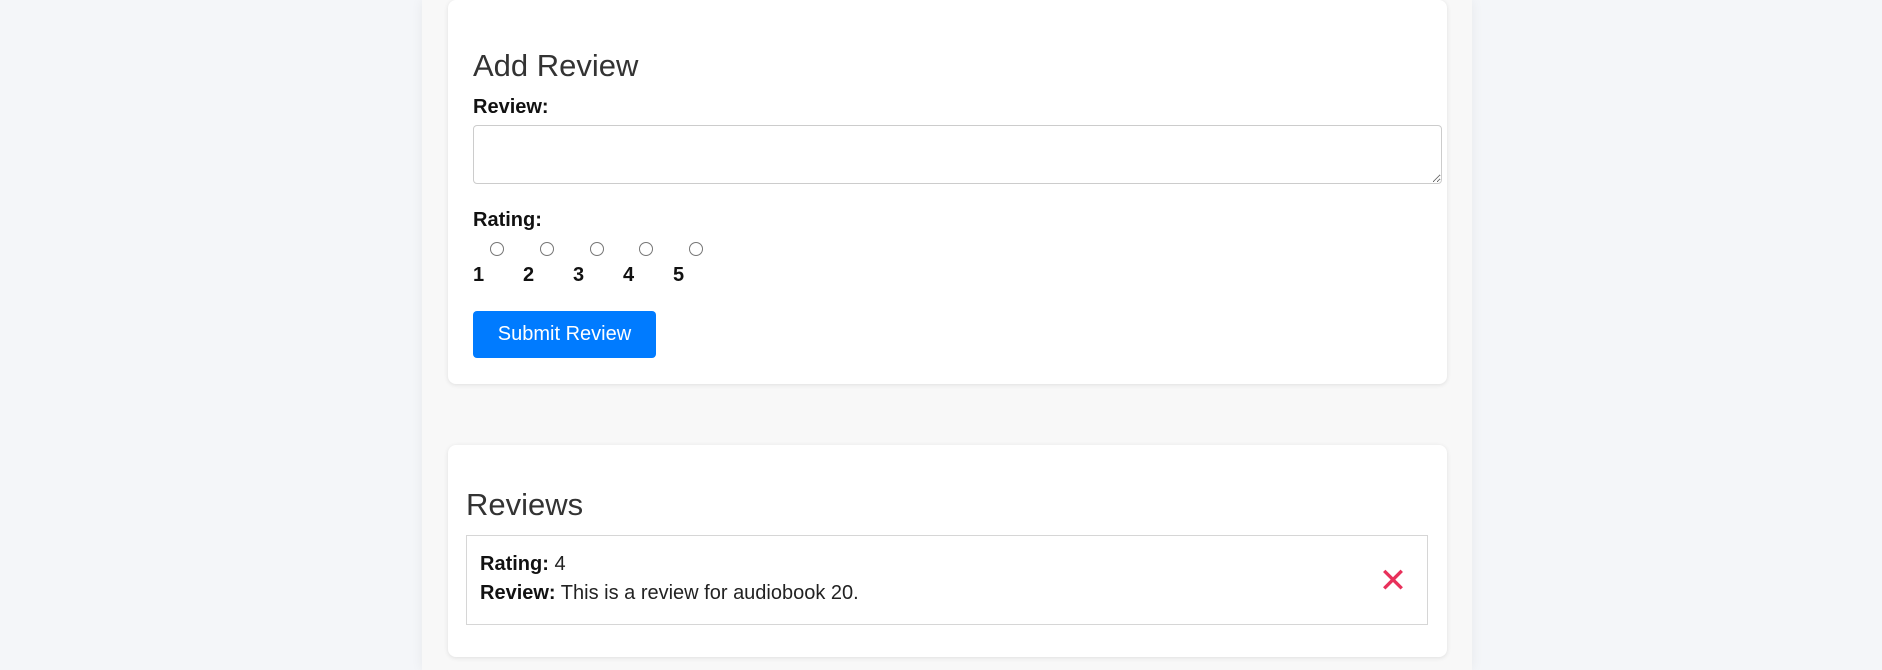 This screenshot has width=1882, height=670. Describe the element at coordinates (525, 504) in the screenshot. I see `reviews-title: Reviews` at that location.